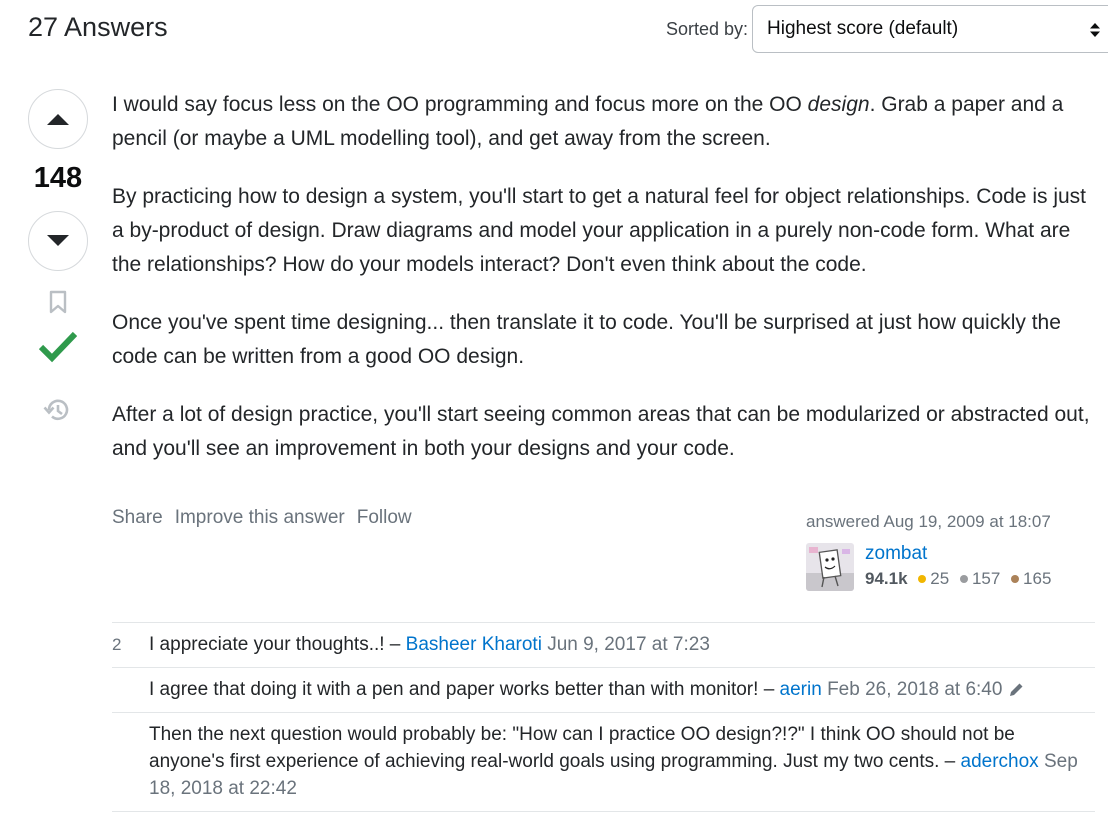 Image resolution: width=1108 pixels, height=820 pixels. I want to click on bronze-badge-count: 165, so click(1037, 578).